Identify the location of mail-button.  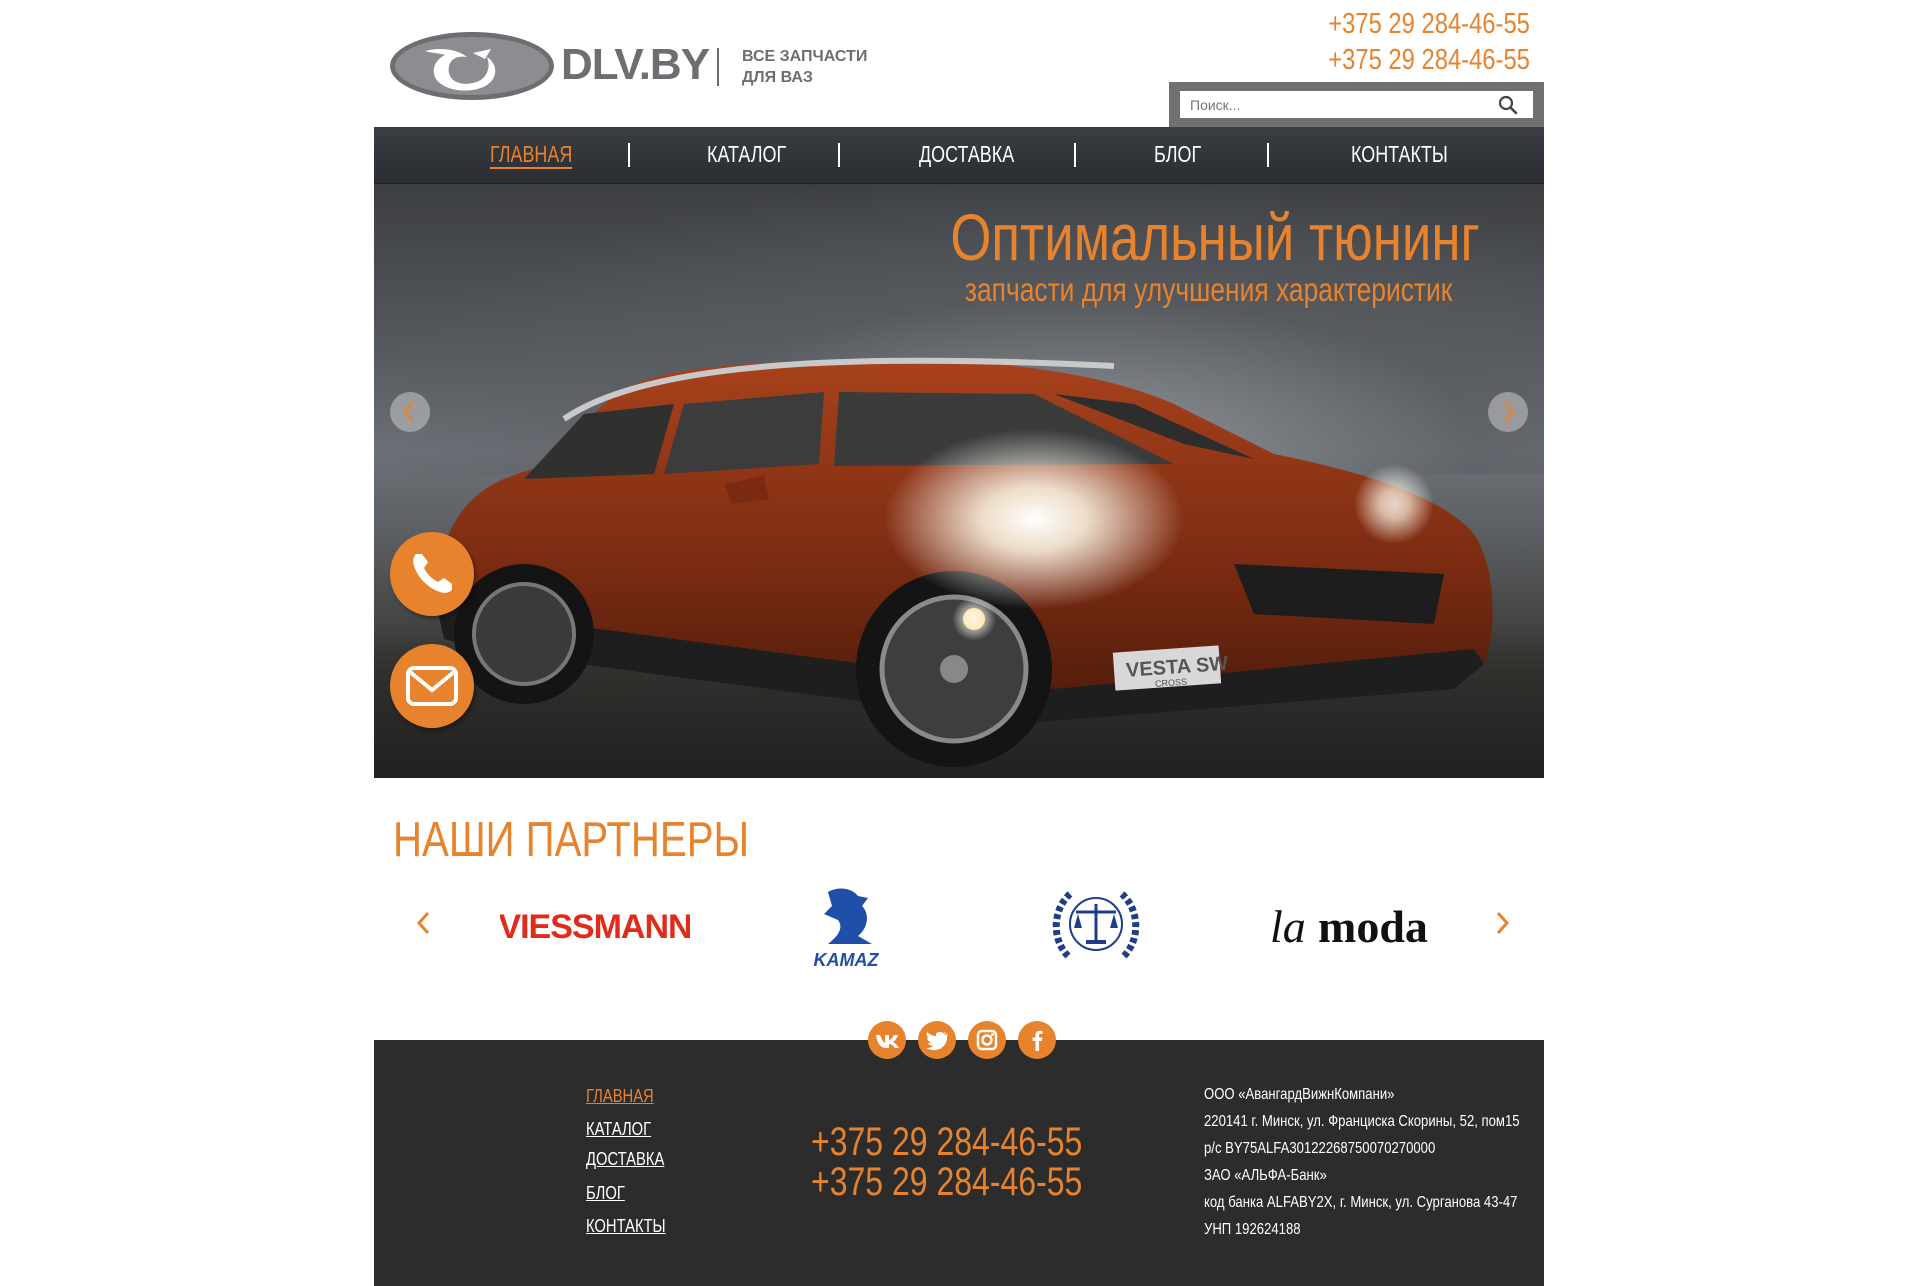
(432, 686).